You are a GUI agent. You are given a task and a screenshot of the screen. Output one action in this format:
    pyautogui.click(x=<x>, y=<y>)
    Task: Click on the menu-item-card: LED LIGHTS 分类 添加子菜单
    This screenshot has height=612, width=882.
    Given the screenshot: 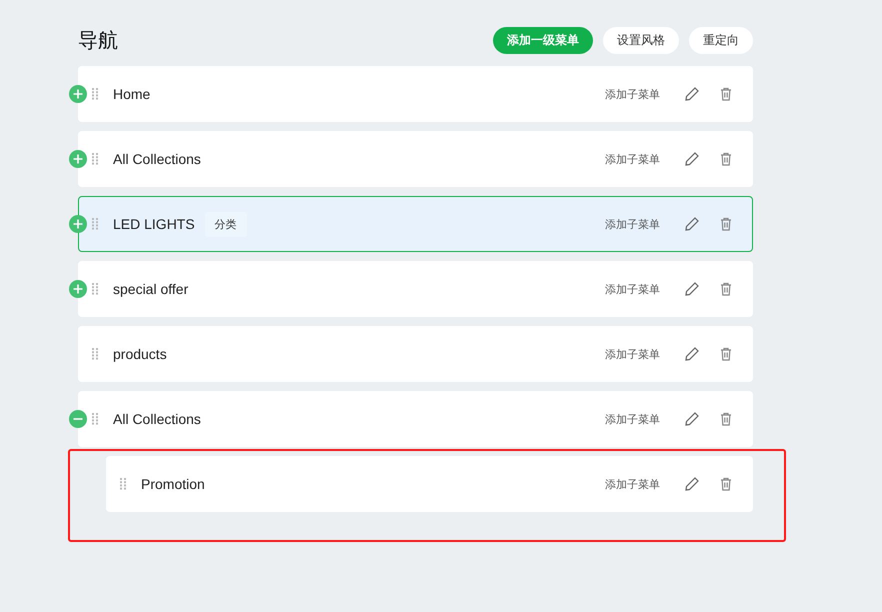 What is the action you would take?
    pyautogui.click(x=415, y=224)
    